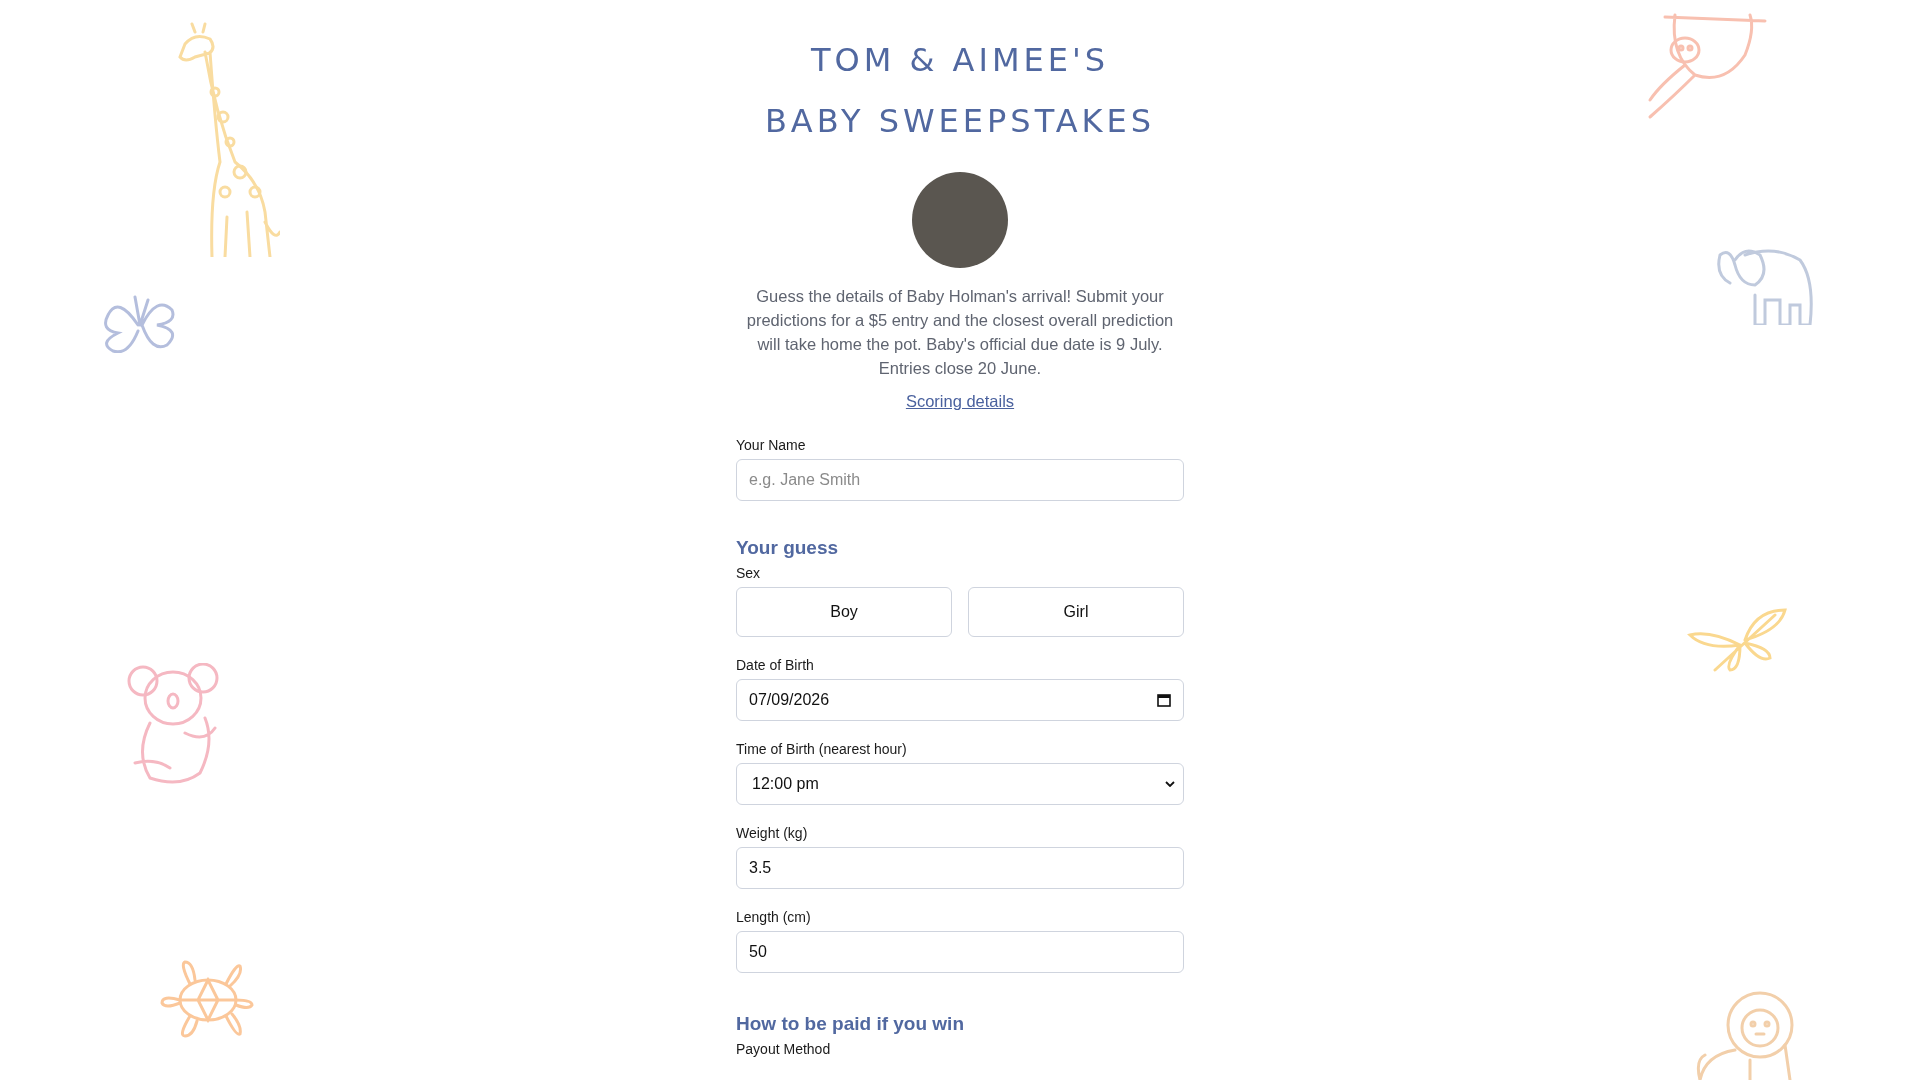  I want to click on field-label: Length (cm), so click(774, 917).